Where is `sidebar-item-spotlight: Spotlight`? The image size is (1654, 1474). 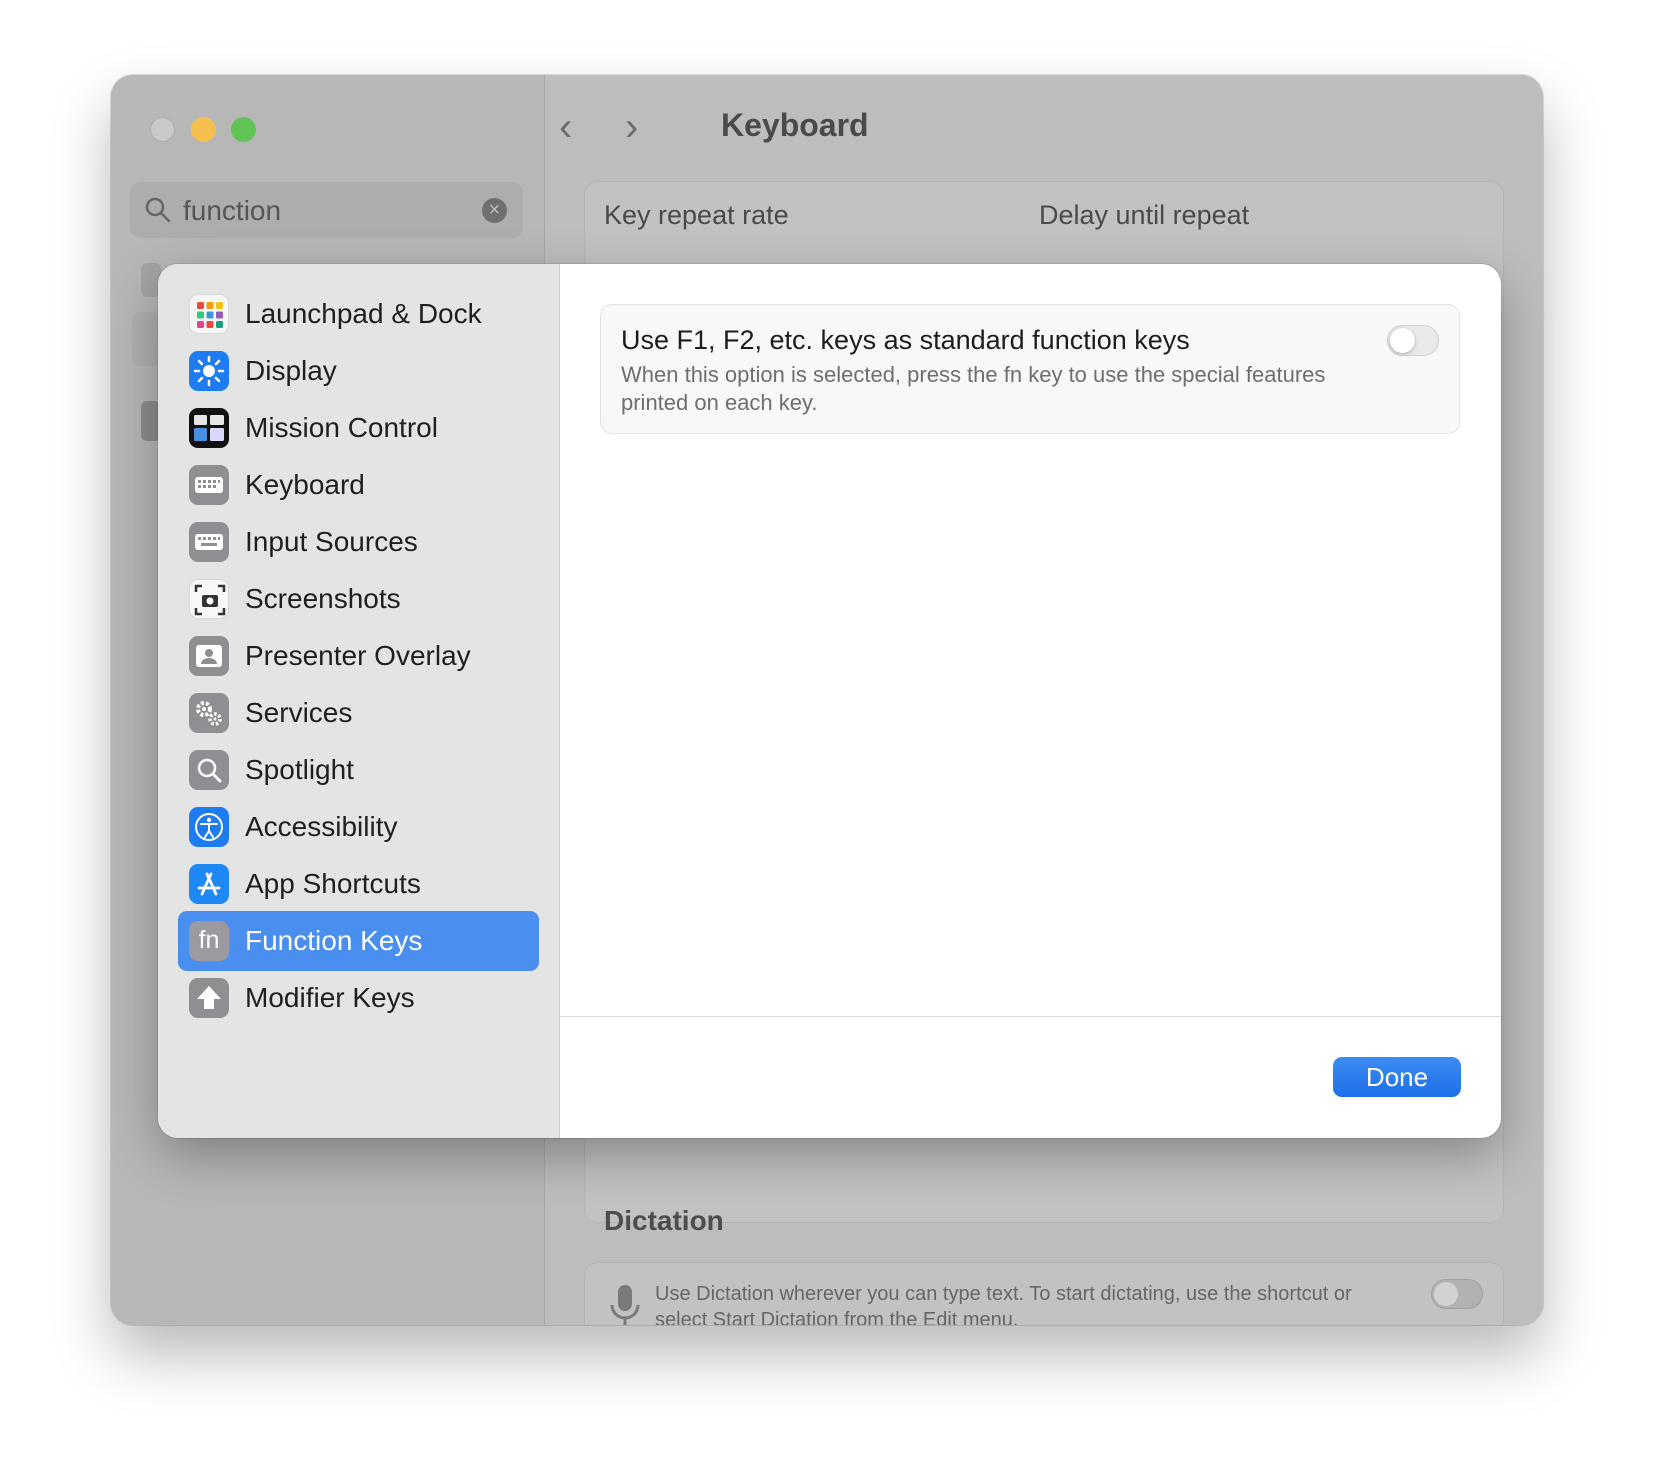 sidebar-item-spotlight: Spotlight is located at coordinates (358, 770).